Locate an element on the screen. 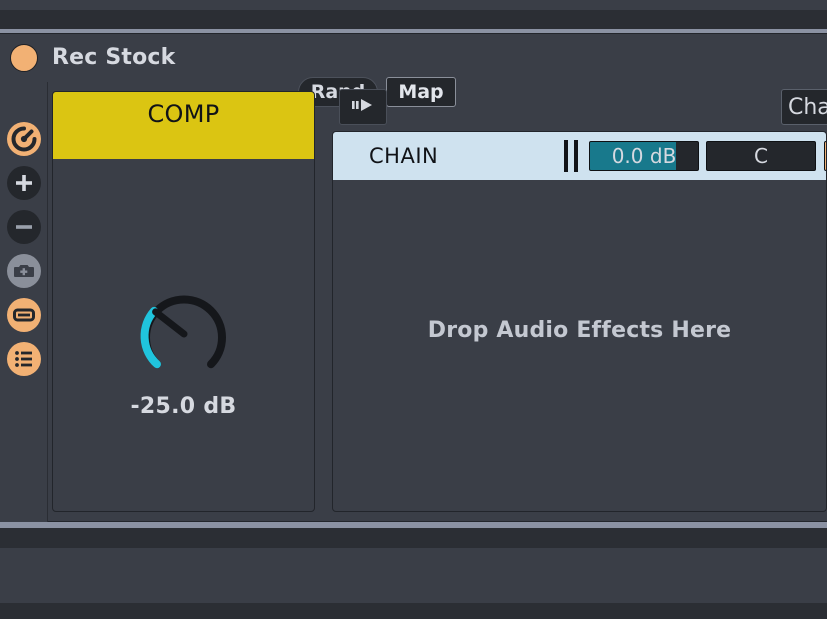  play-pause-icon is located at coordinates (363, 107).